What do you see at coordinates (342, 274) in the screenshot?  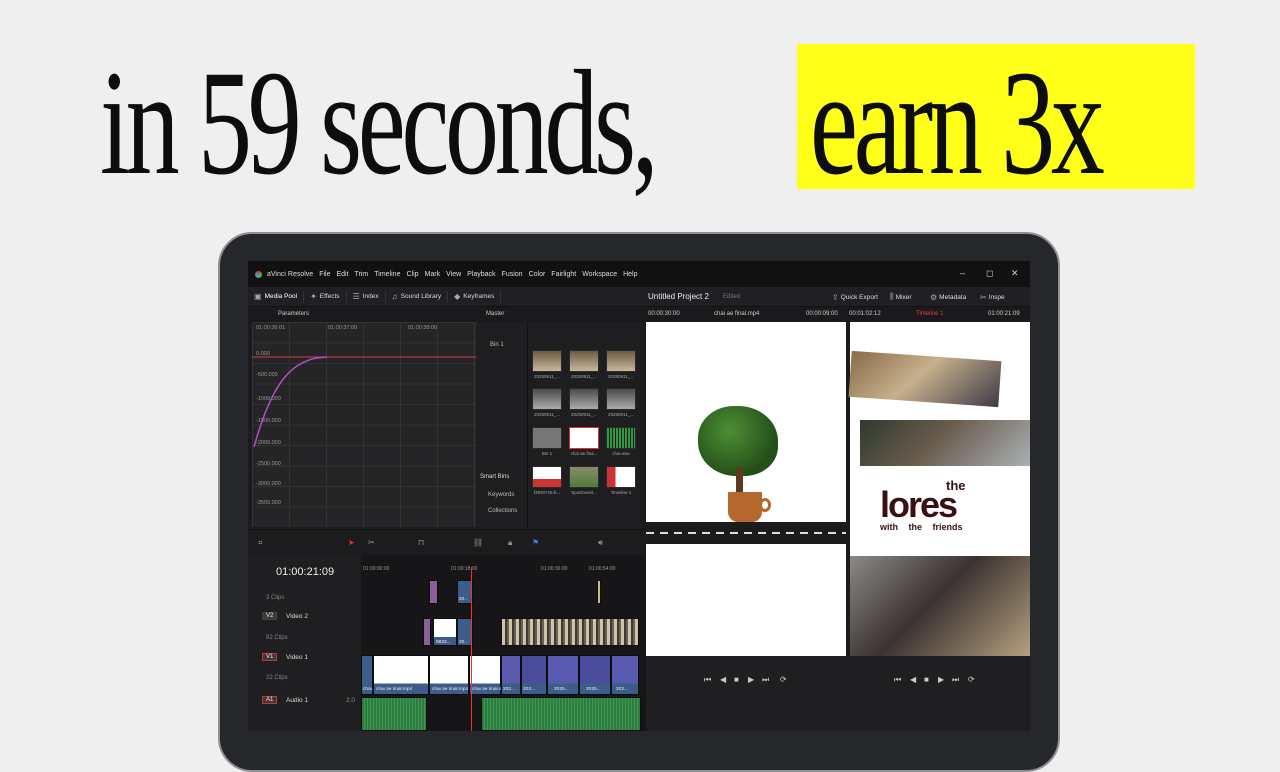 I see `menu-edit: Edit` at bounding box center [342, 274].